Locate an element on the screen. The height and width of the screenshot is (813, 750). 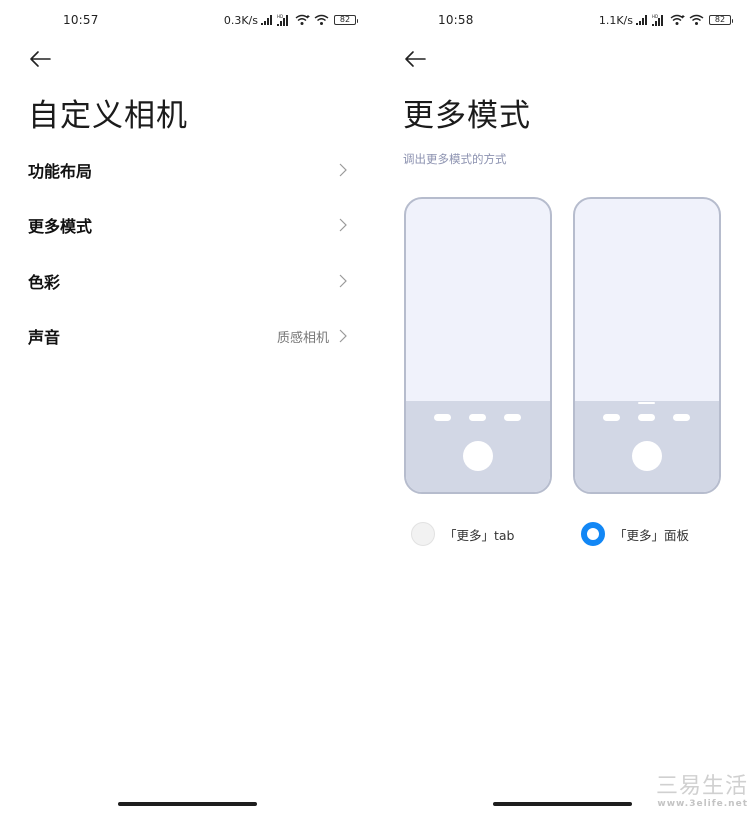
list-item-label: 色彩 is located at coordinates (44, 282).